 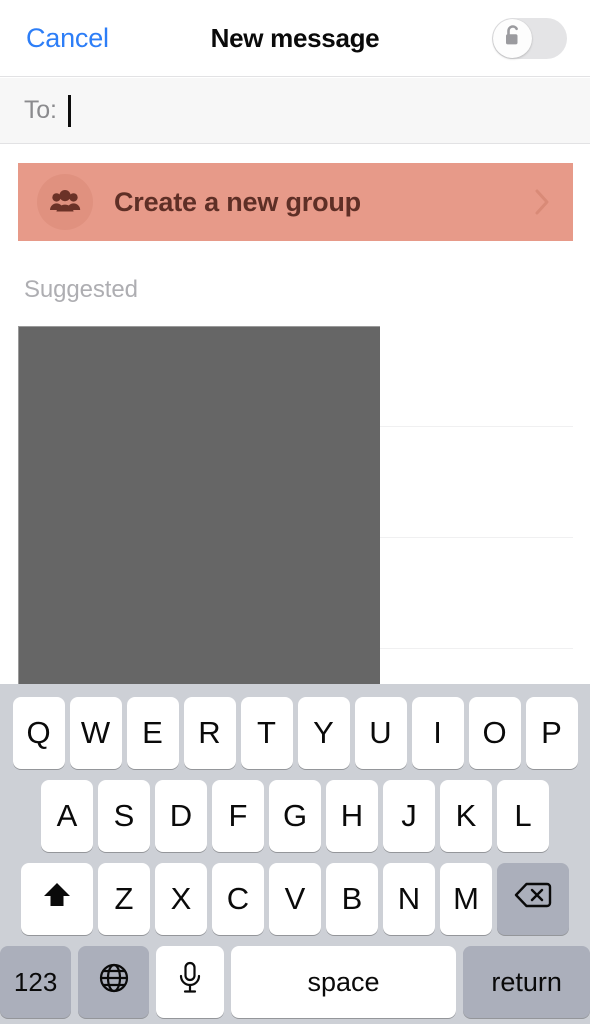 What do you see at coordinates (124, 899) in the screenshot?
I see `key-z: Z` at bounding box center [124, 899].